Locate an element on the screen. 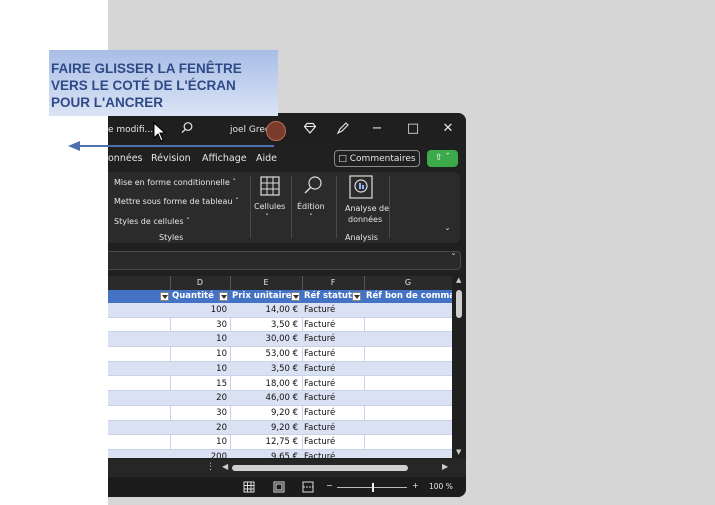 The width and height of the screenshot is (715, 505). diamond-icon is located at coordinates (310, 128).